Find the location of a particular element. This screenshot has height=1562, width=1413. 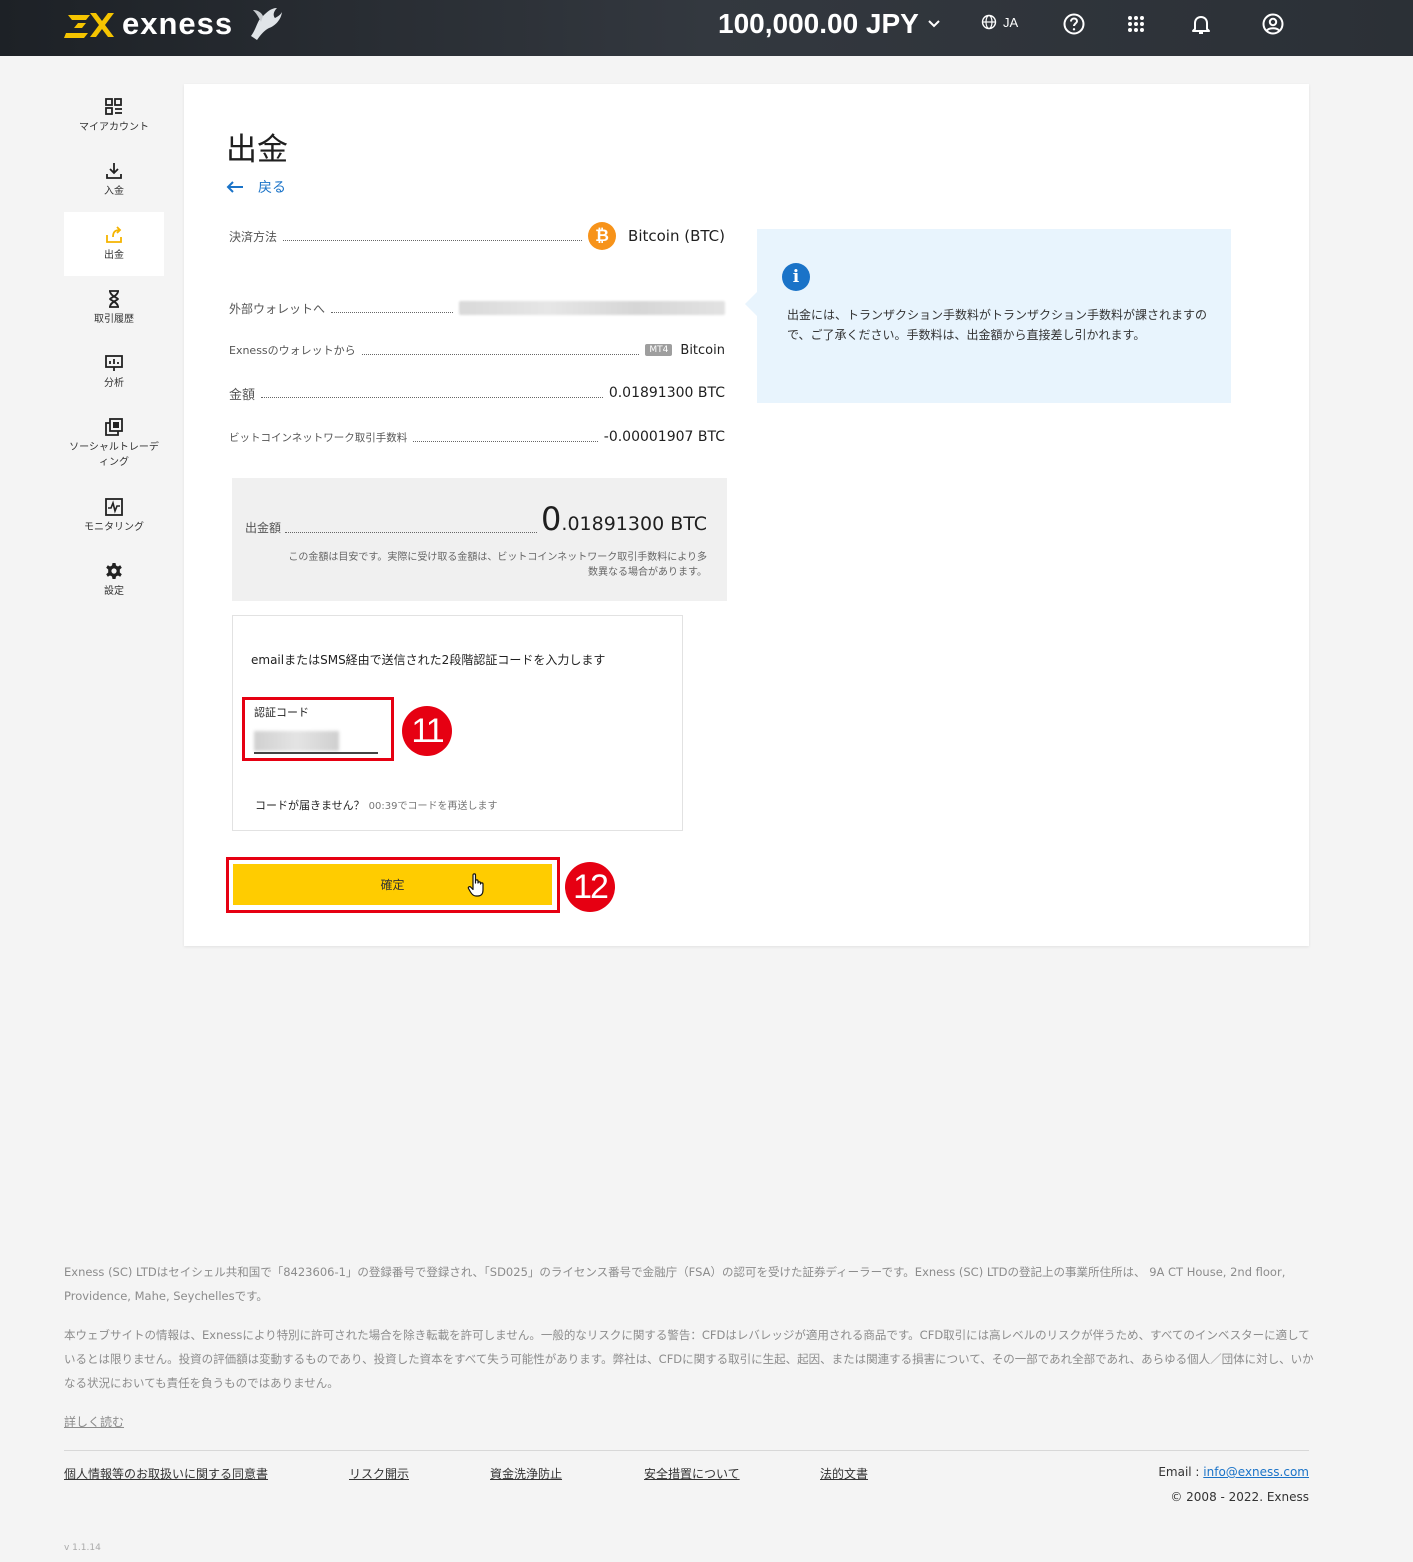

resend-code-timer: 00:39でコードを再送します is located at coordinates (433, 806).